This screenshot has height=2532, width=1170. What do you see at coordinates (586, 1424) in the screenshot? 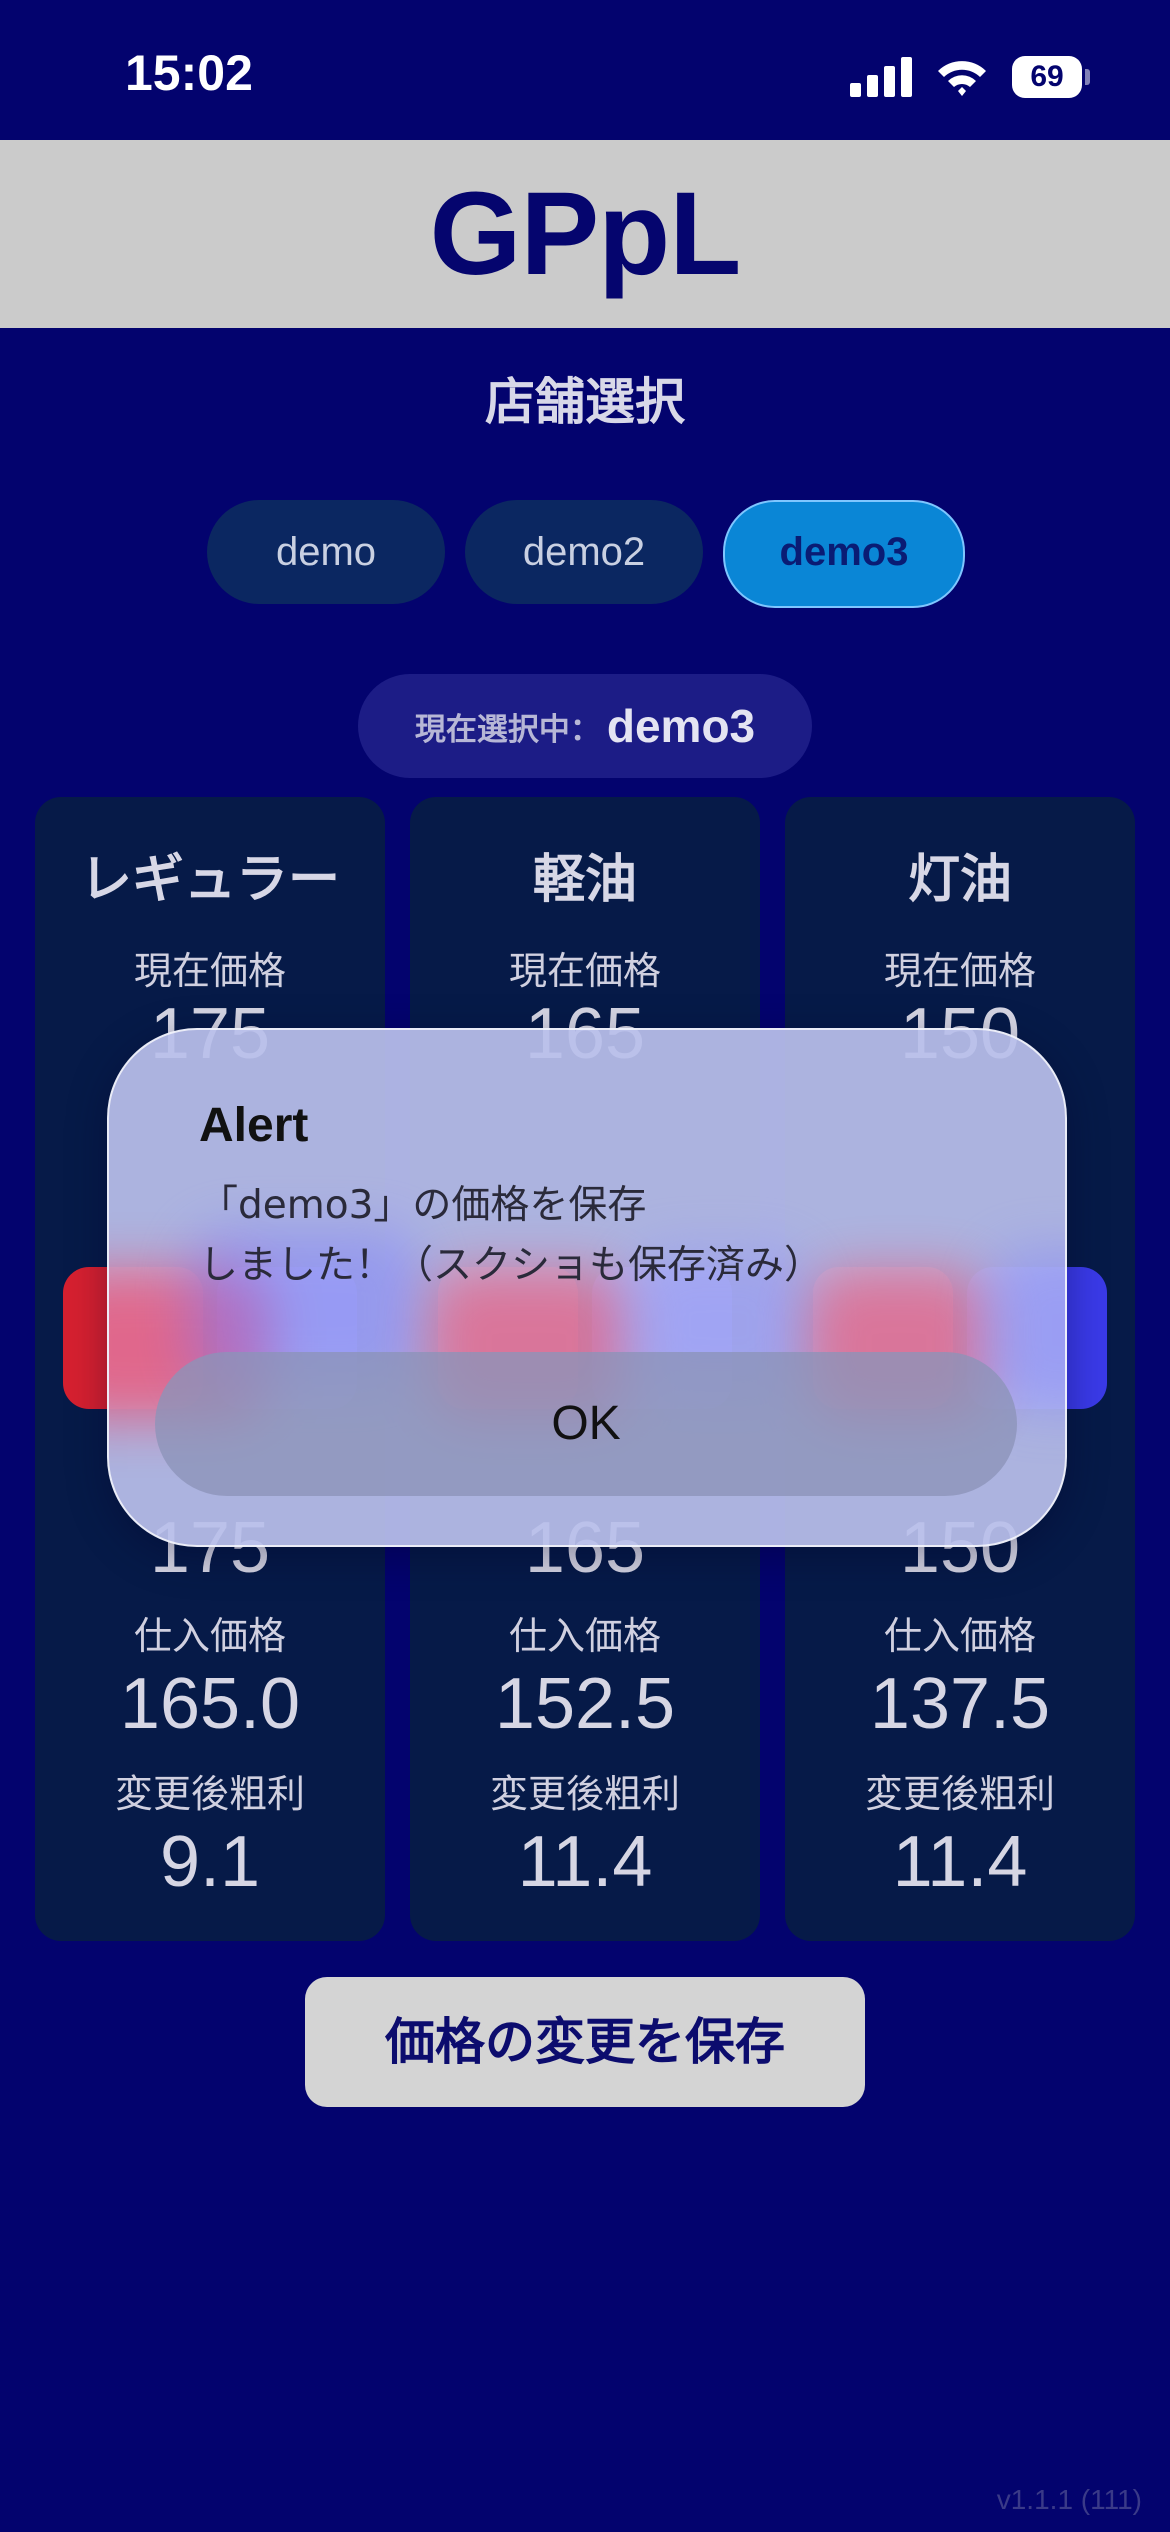
I see `alert-ok-button: OK` at bounding box center [586, 1424].